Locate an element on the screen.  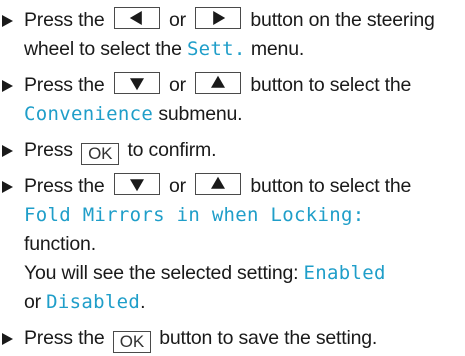
step-save-setting: Press the OK button to save the setting. is located at coordinates (232, 338).